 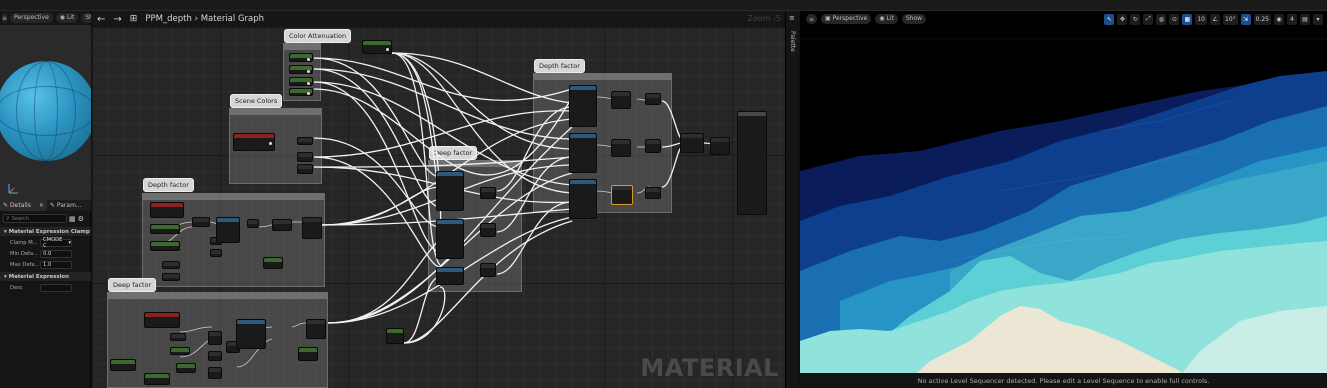 What do you see at coordinates (56, 243) in the screenshot?
I see `clamp-mode-select: CMODE C ▾` at bounding box center [56, 243].